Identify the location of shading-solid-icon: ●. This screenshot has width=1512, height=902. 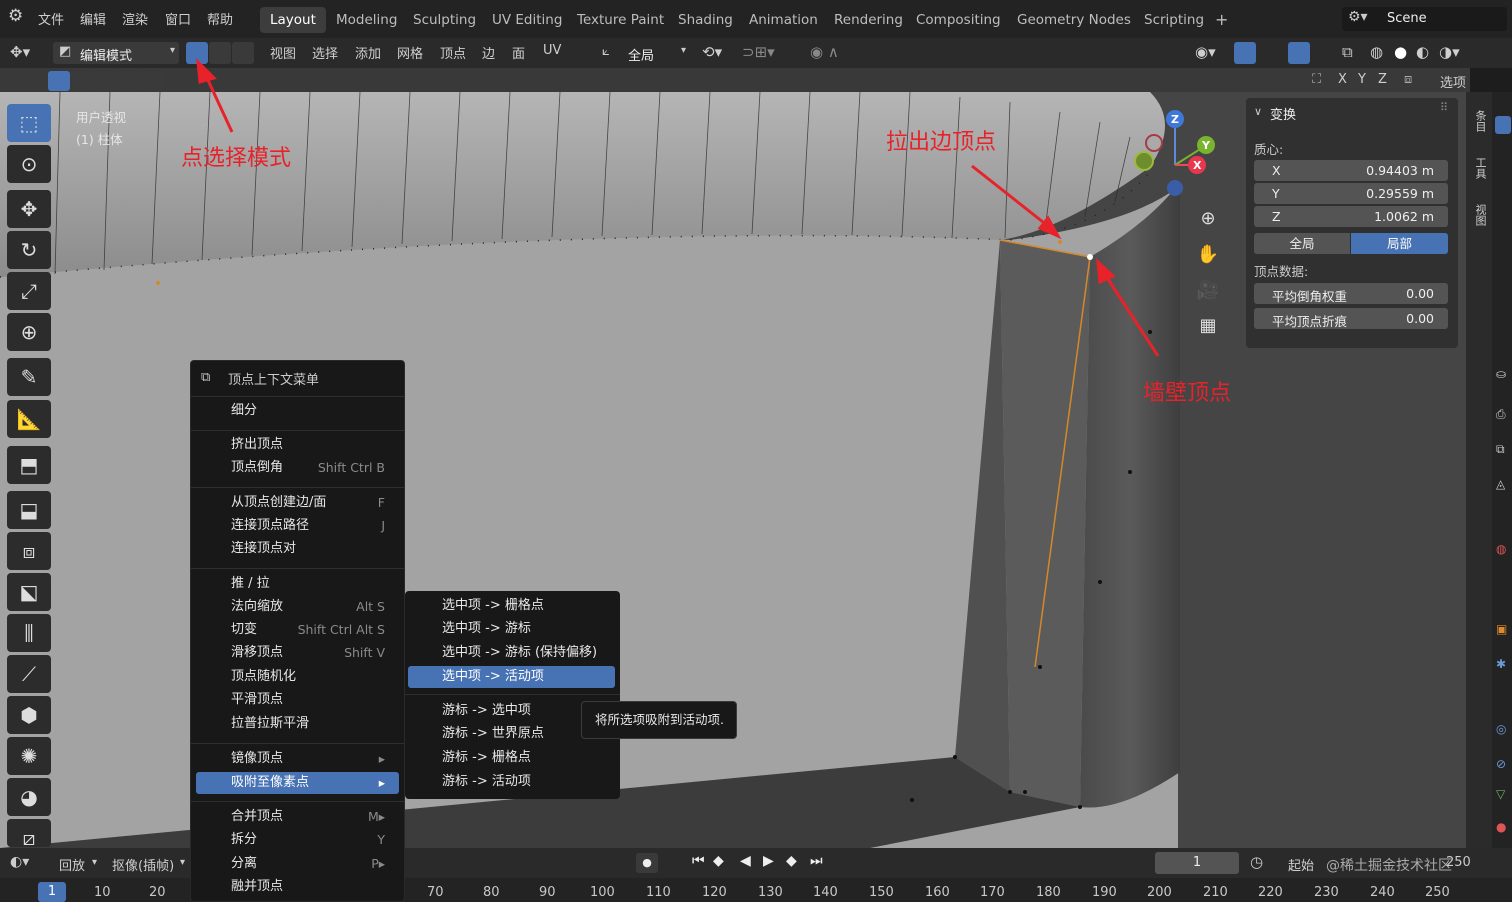
(1400, 52).